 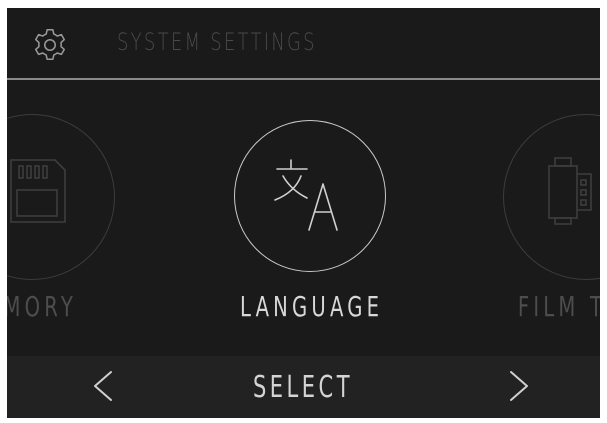 I want to click on select-button: SELECT, so click(x=303, y=387).